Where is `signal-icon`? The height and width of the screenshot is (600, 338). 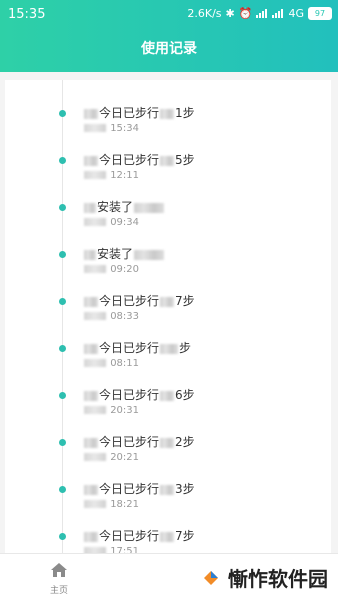
signal-icon is located at coordinates (262, 13).